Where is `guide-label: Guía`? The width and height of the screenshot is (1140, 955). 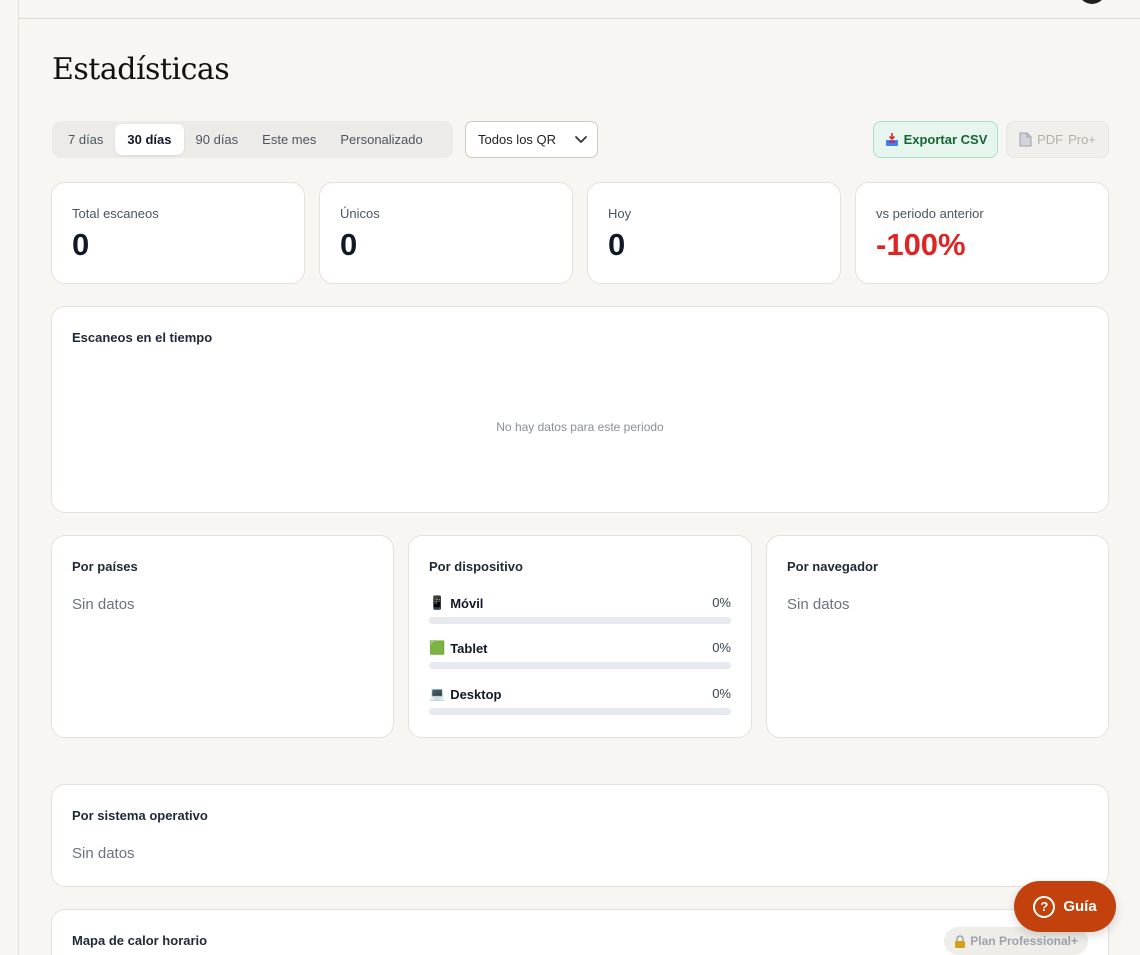
guide-label: Guía is located at coordinates (1080, 906).